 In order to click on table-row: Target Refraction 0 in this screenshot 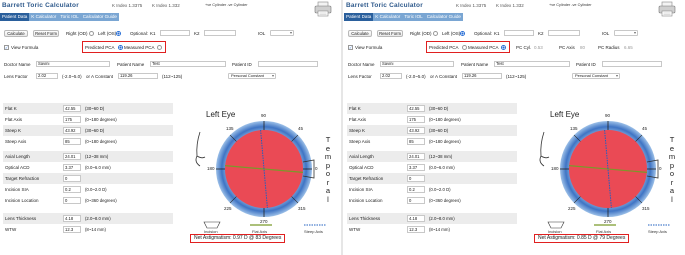, I will do `click(88, 178)`.